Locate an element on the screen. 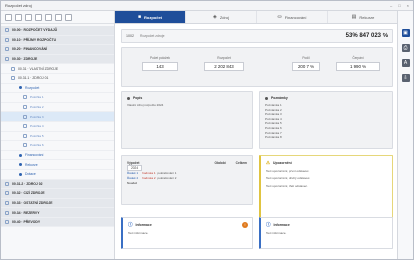  tree-item-label: Rekurze is located at coordinates (31, 164).